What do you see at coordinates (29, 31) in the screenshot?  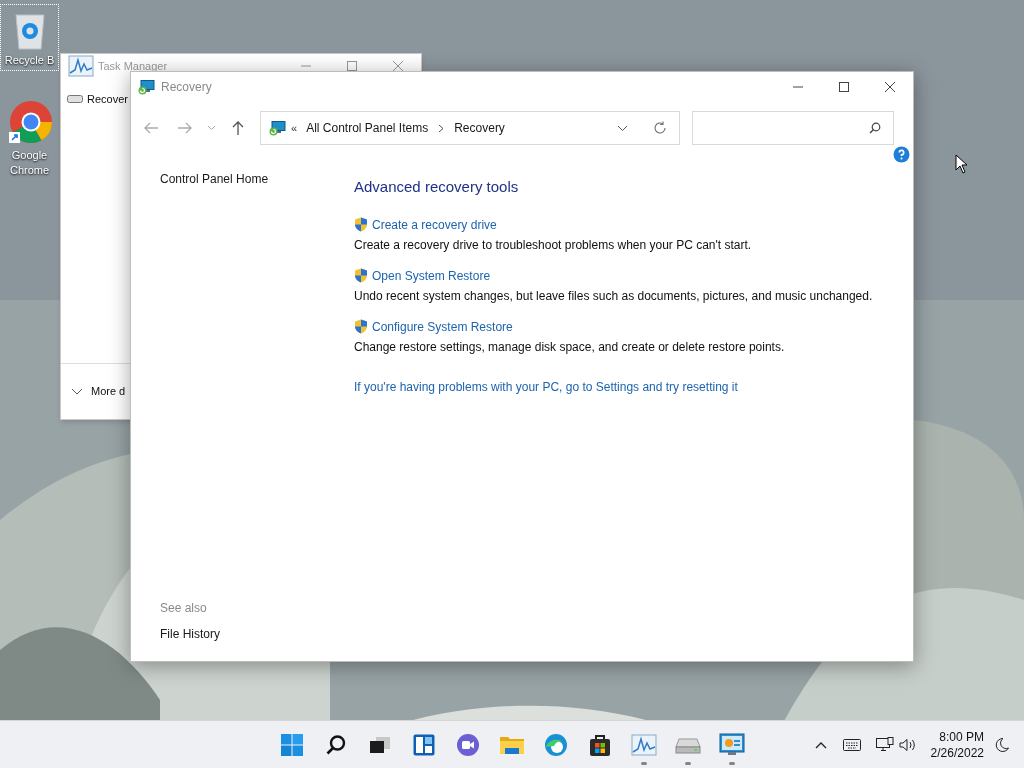 I see `recycle-bin-icon` at bounding box center [29, 31].